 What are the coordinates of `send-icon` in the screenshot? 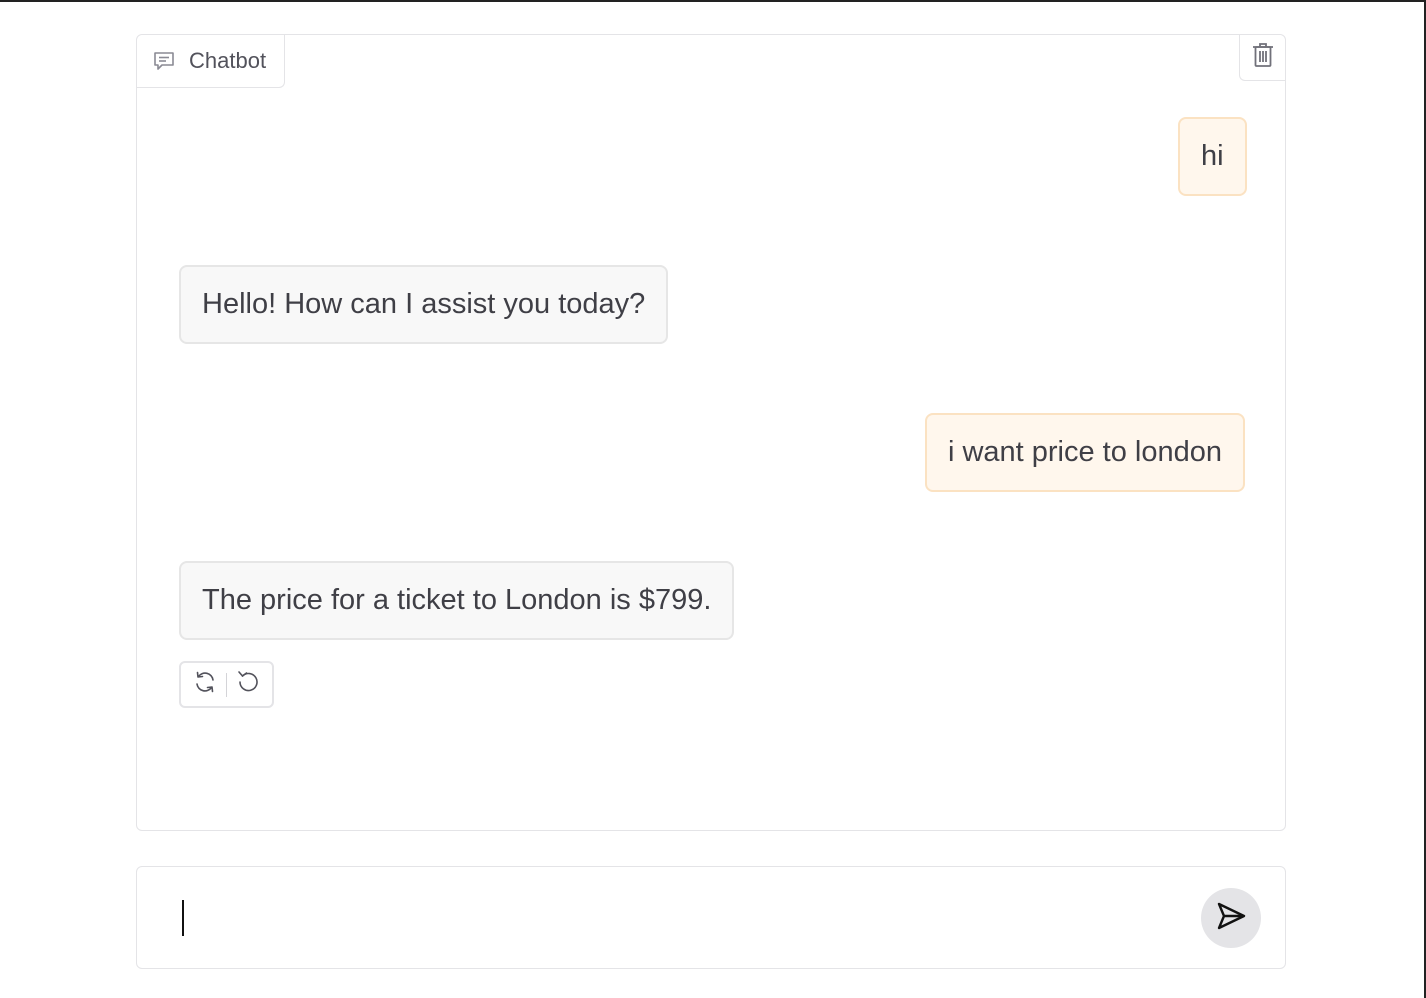 It's located at (1231, 918).